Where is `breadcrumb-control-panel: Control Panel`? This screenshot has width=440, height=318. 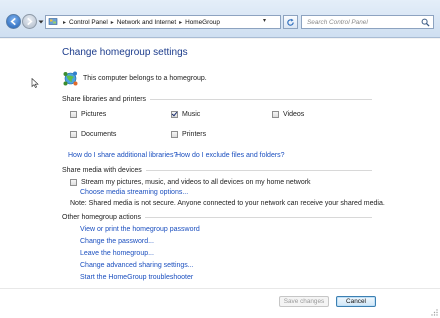 breadcrumb-control-panel: Control Panel is located at coordinates (88, 22).